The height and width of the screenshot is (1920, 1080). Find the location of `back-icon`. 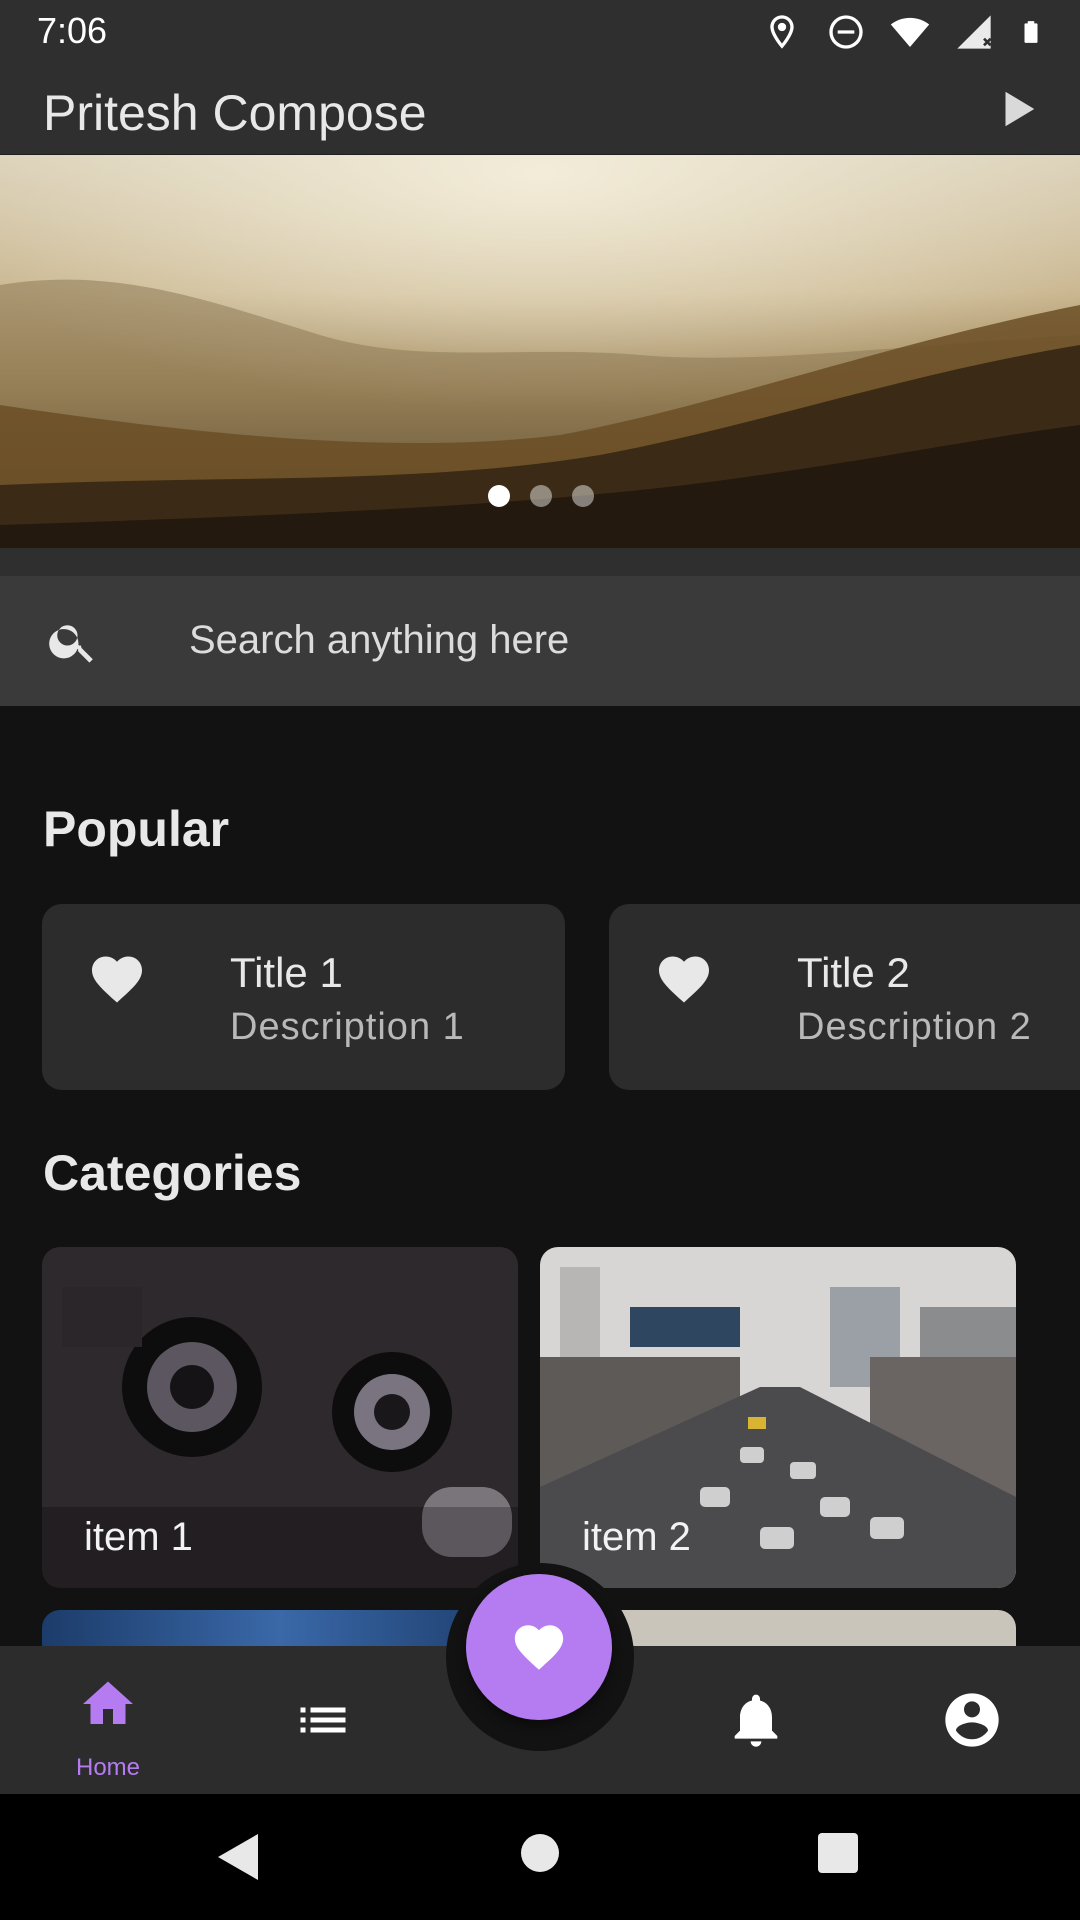

back-icon is located at coordinates (238, 1857).